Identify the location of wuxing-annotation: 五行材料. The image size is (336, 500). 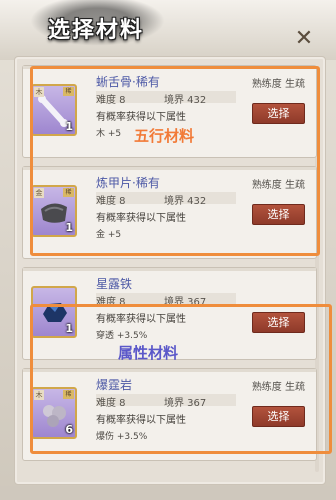
(164, 136).